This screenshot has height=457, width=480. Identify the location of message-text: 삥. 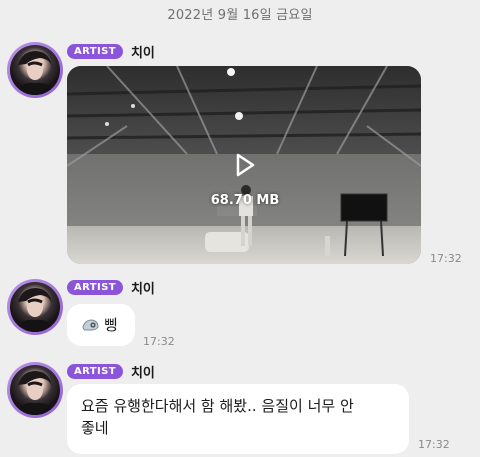
(111, 325).